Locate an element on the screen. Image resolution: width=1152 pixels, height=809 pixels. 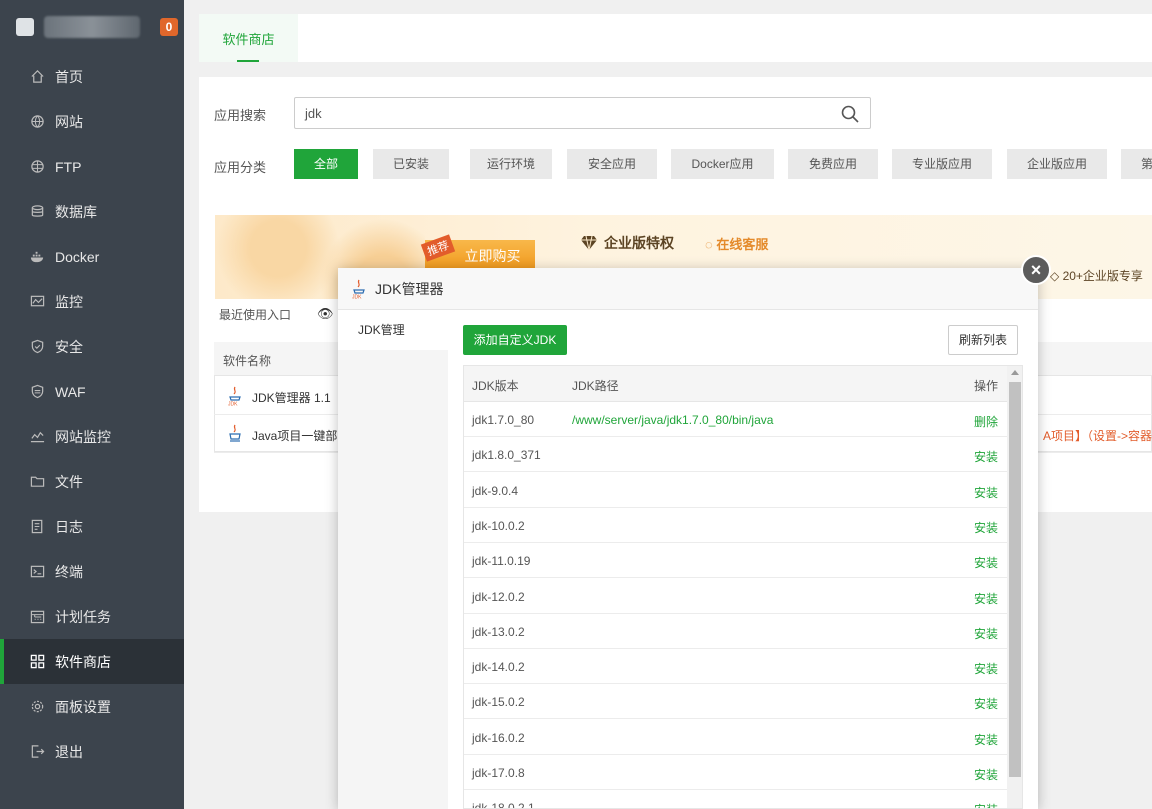
scrollbar-thumb is located at coordinates (1015, 579).